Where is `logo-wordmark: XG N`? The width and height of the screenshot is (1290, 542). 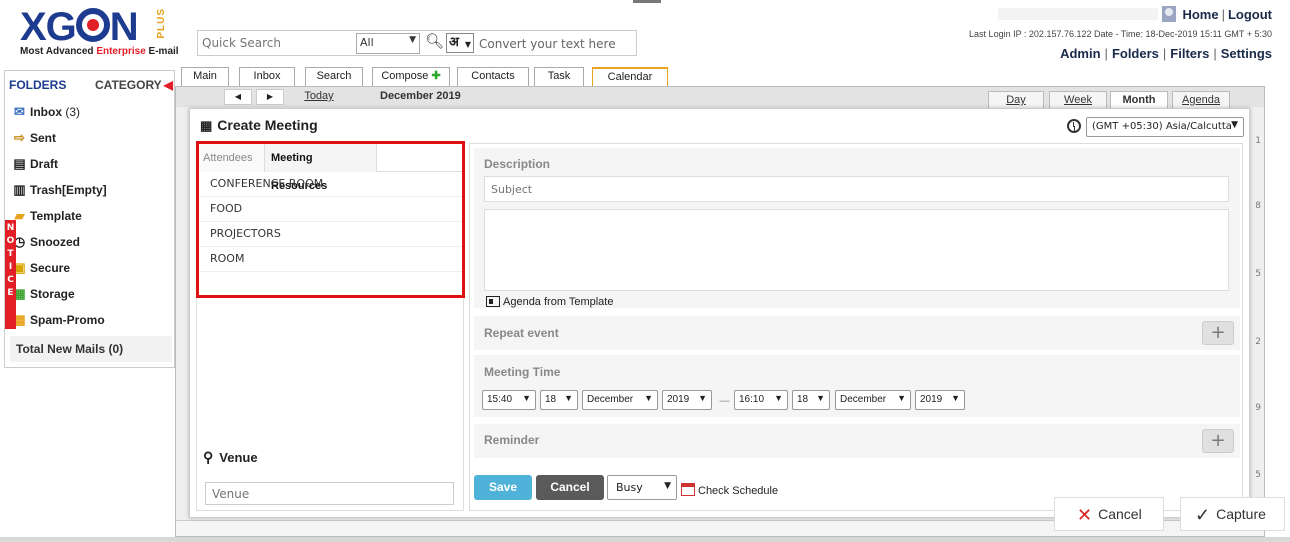 logo-wordmark: XG N is located at coordinates (79, 27).